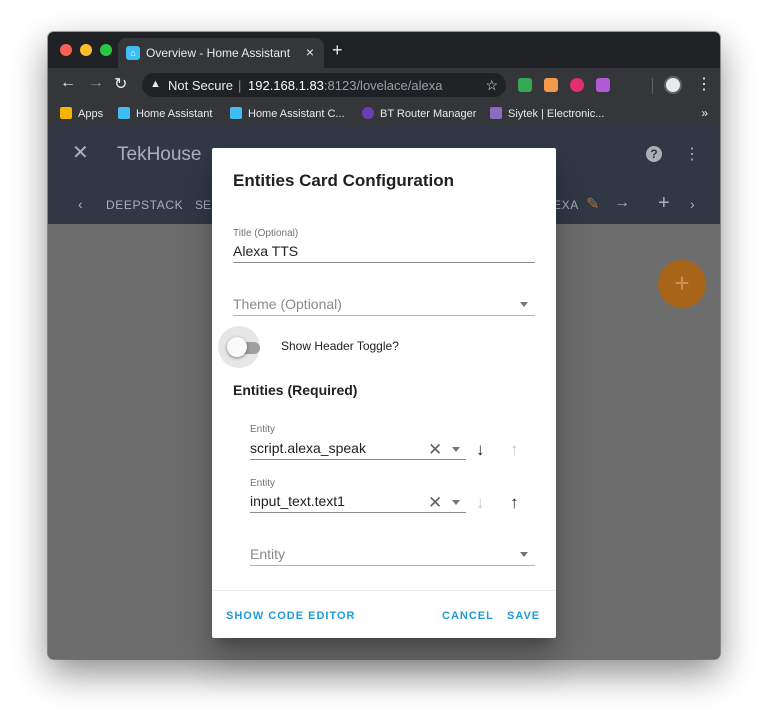 This screenshot has height=723, width=768. Describe the element at coordinates (91, 114) in the screenshot. I see `bookmark-label: Apps` at that location.